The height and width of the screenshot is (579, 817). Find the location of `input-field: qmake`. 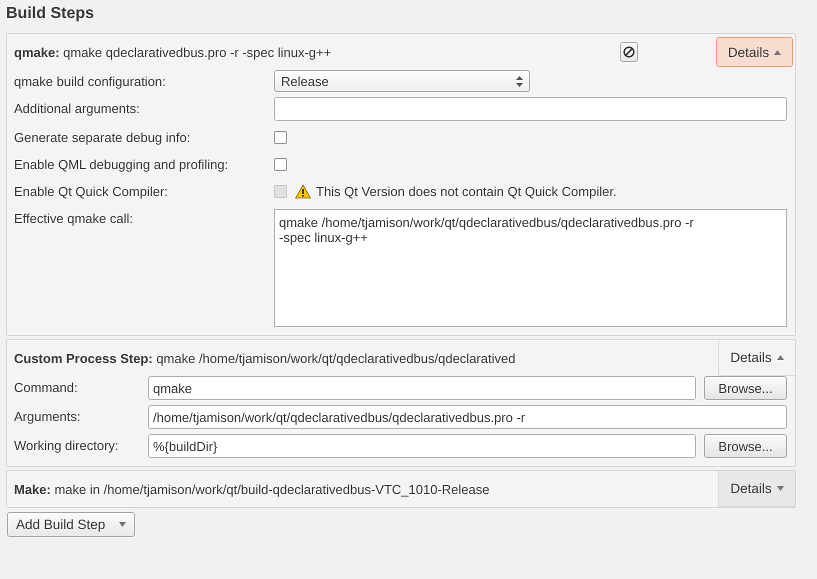

input-field: qmake is located at coordinates (422, 388).